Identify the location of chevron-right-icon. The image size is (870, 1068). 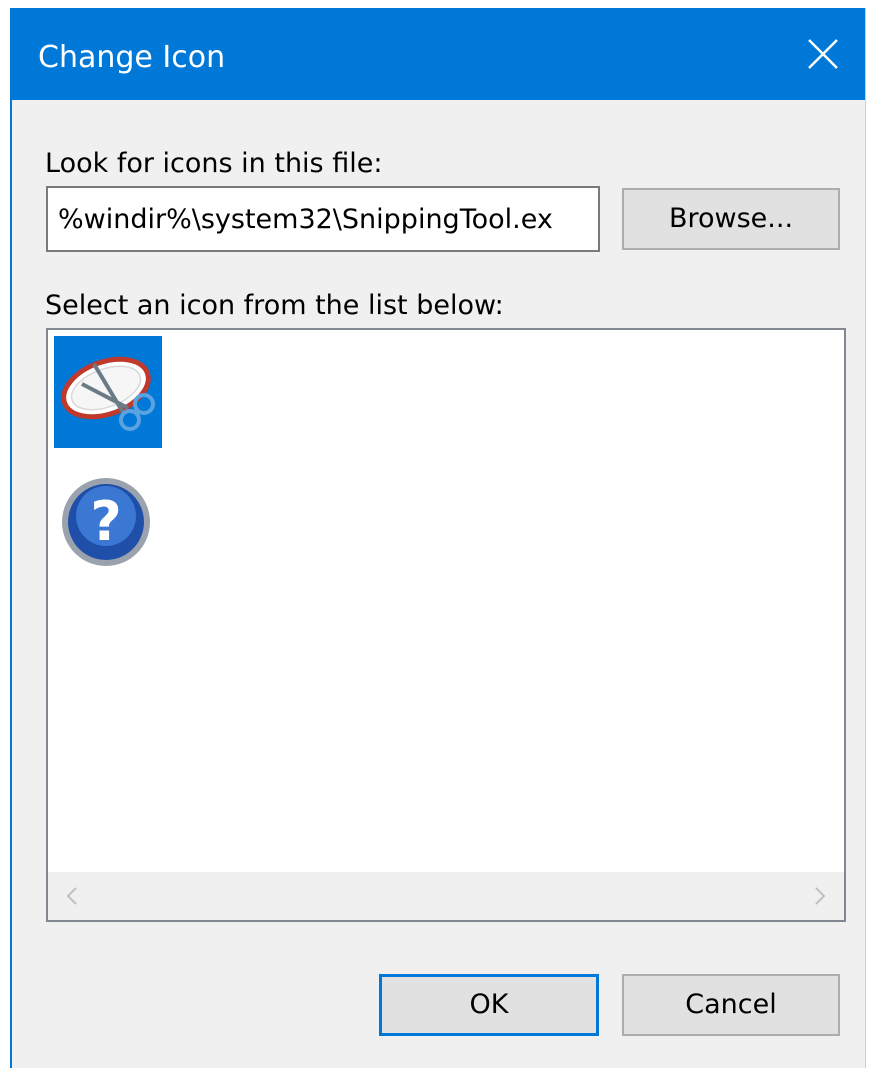
(820, 896).